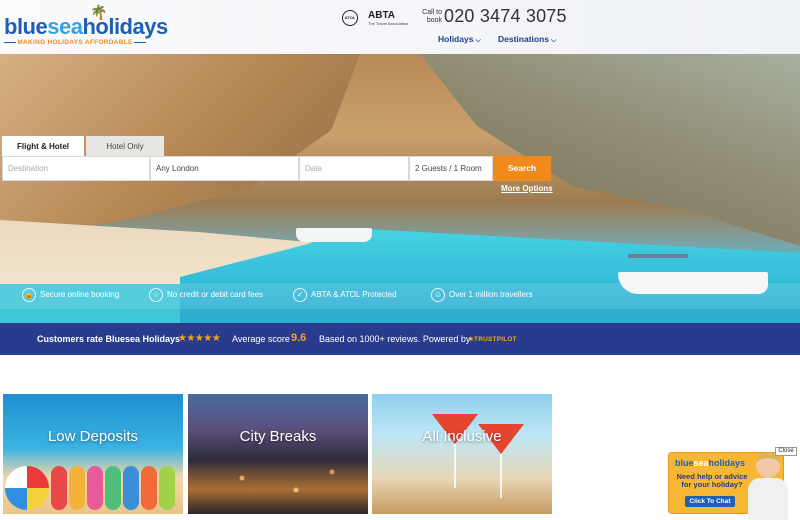 This screenshot has width=800, height=520. Describe the element at coordinates (350, 18) in the screenshot. I see `atol-badge: ATOL` at that location.